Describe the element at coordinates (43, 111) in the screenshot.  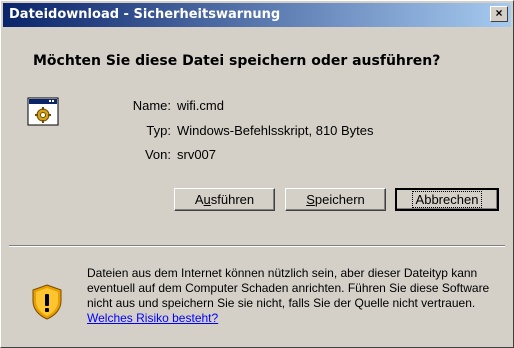
I see `batch-file-icon` at that location.